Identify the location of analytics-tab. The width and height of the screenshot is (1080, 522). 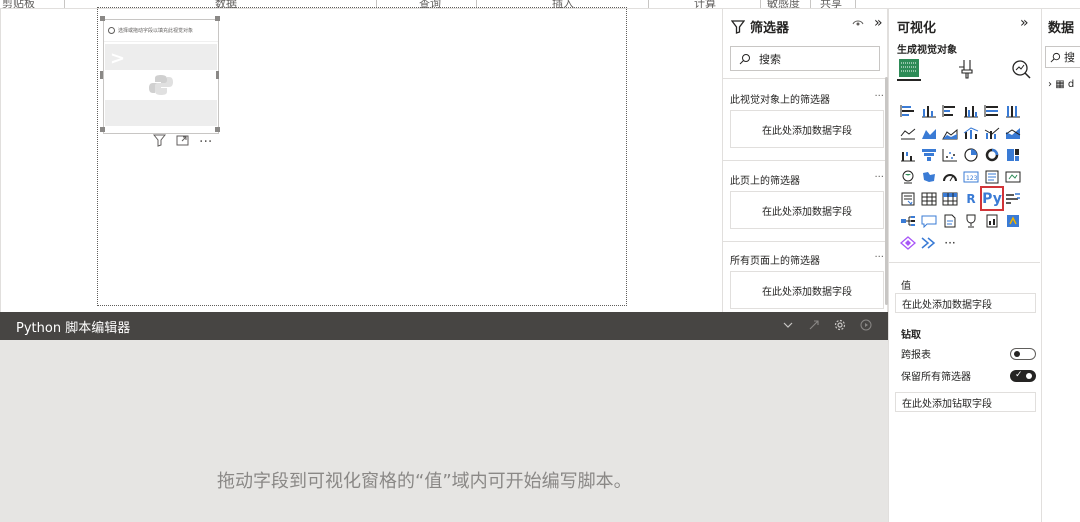
(1021, 69).